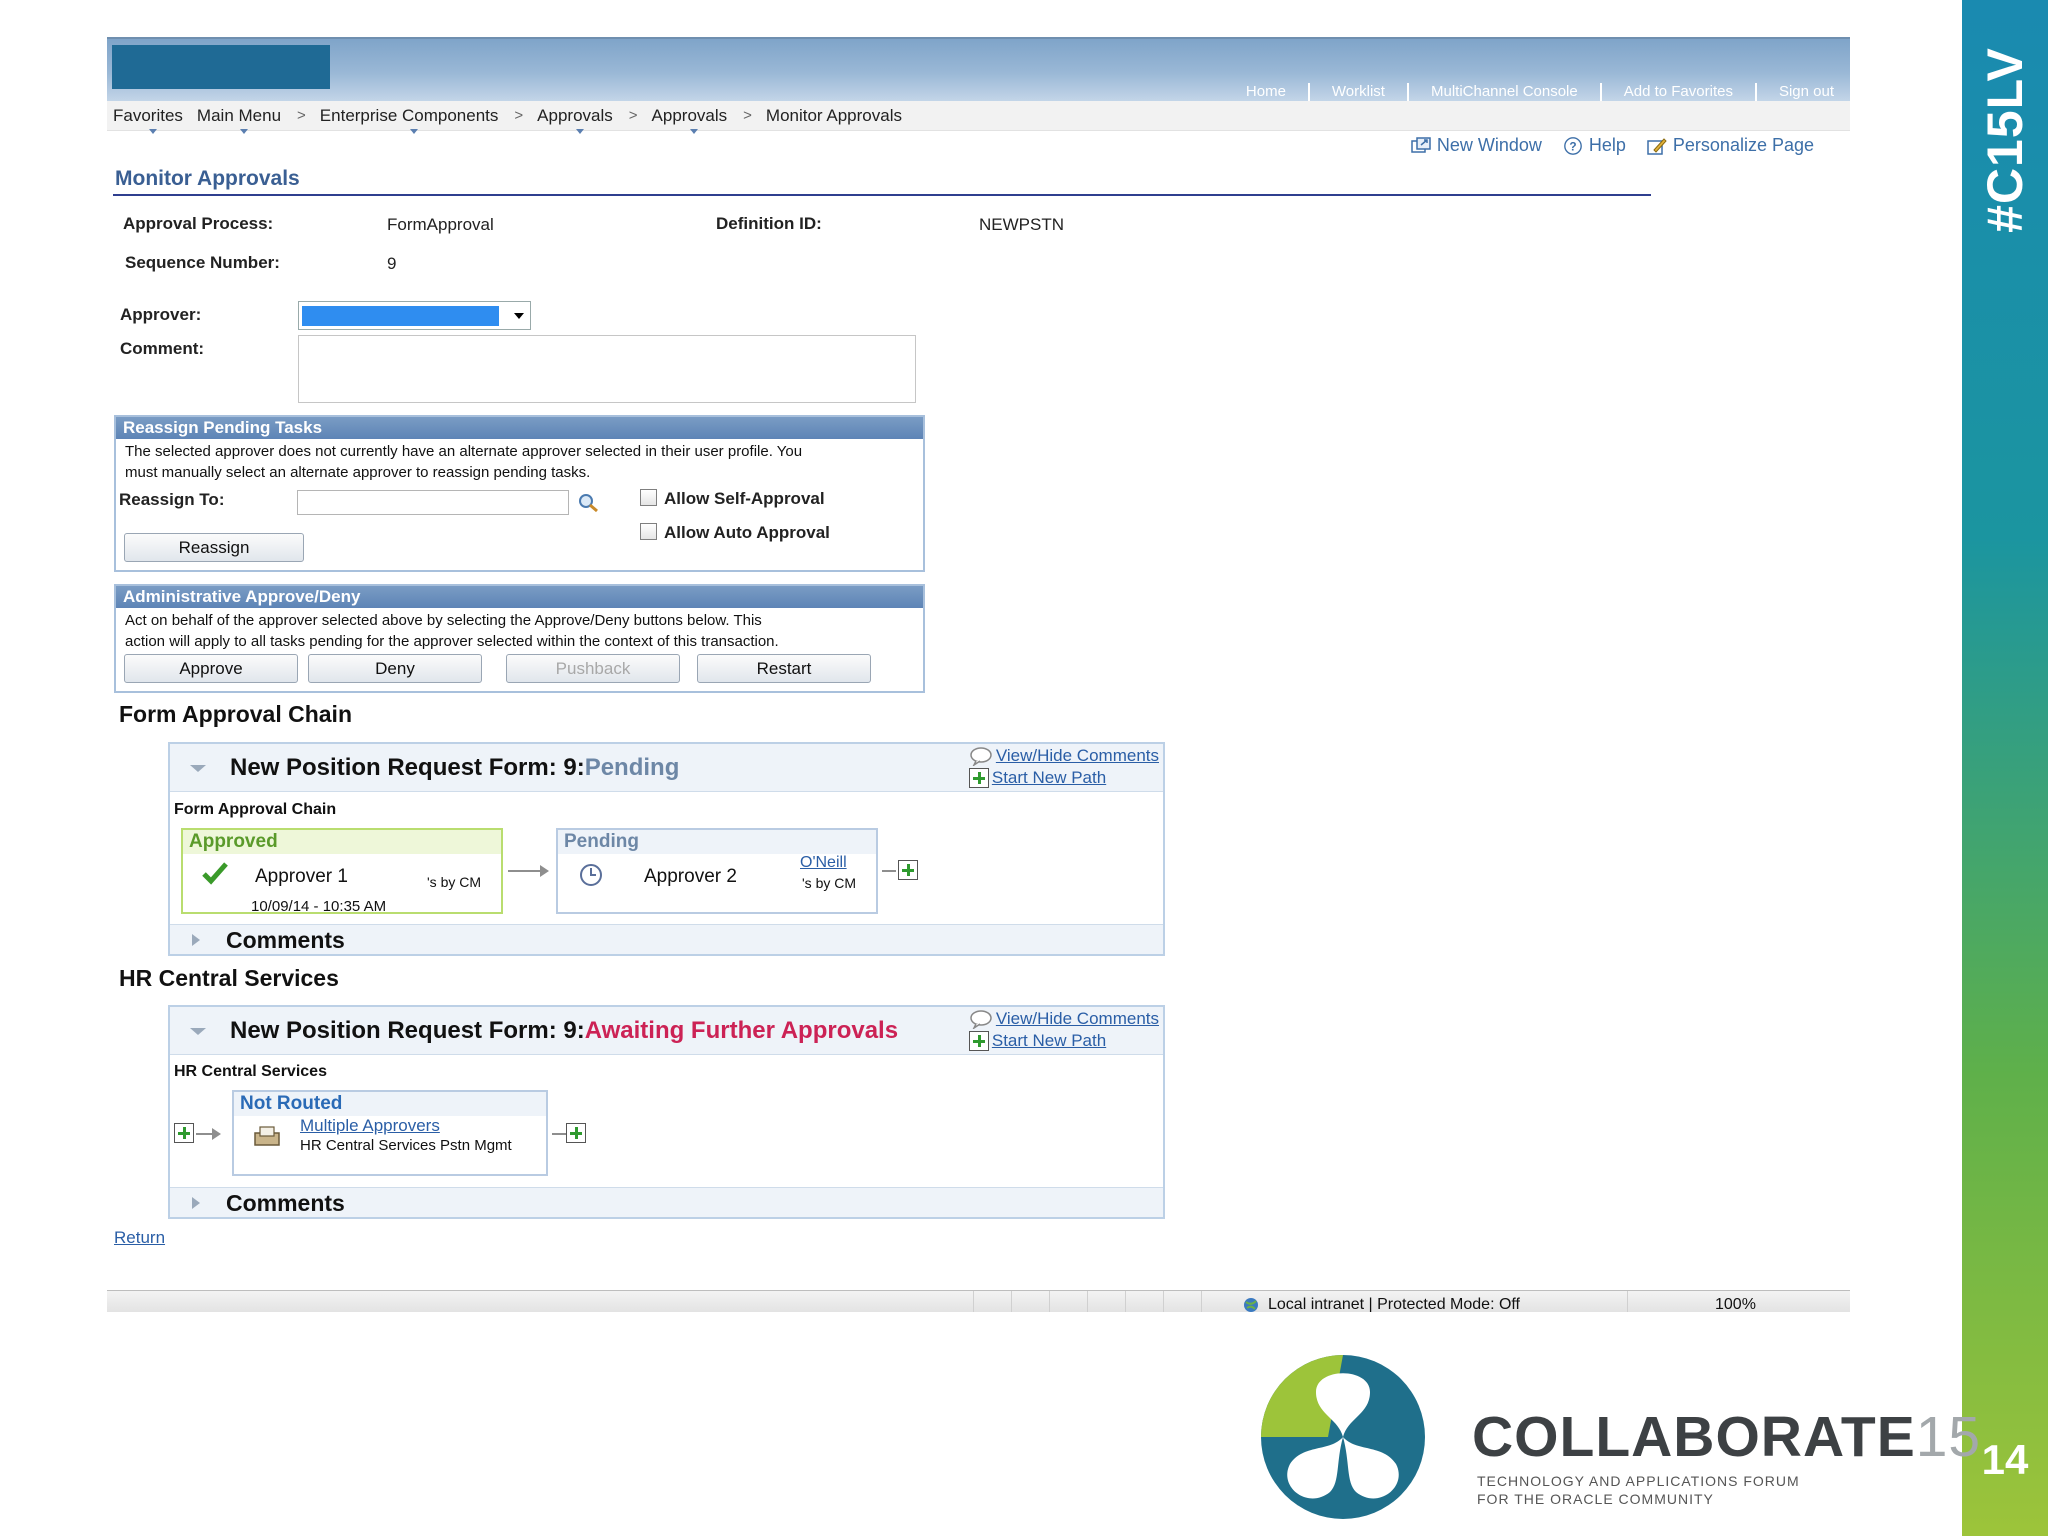 This screenshot has width=2048, height=1536. Describe the element at coordinates (202, 262) in the screenshot. I see `sequence-number-label: Sequence Number:` at that location.